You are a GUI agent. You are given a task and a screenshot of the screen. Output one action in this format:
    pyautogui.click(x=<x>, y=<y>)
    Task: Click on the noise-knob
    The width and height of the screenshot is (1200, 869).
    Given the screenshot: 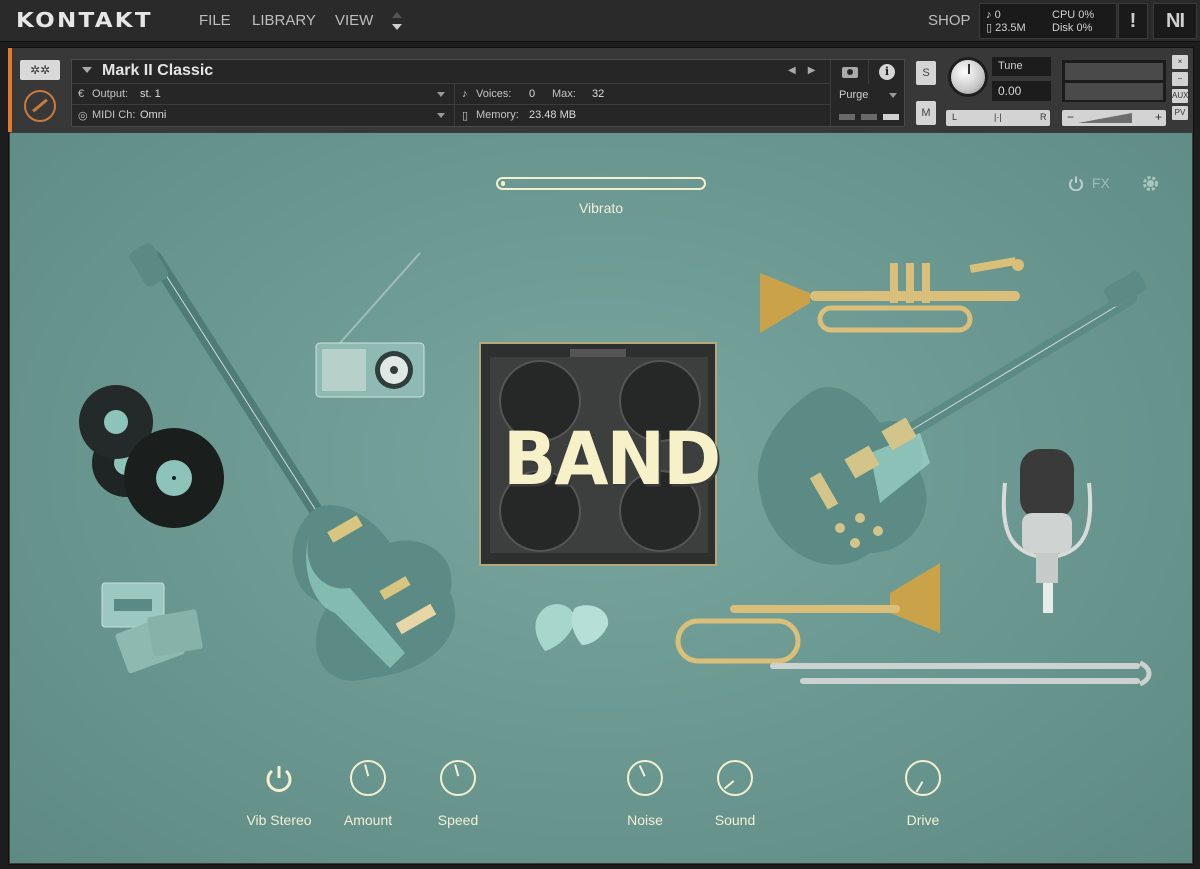 What is the action you would take?
    pyautogui.click(x=645, y=778)
    